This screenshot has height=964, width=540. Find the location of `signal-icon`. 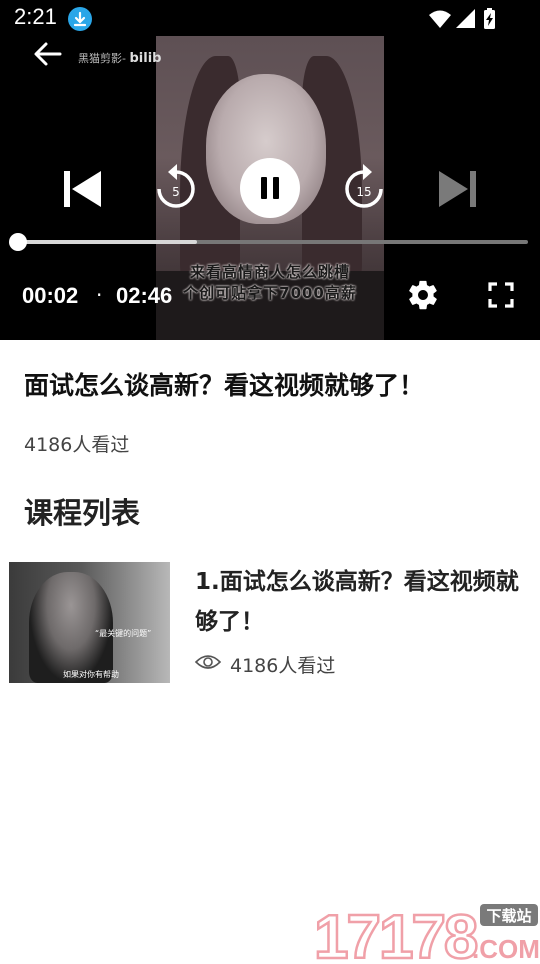

signal-icon is located at coordinates (465, 18).